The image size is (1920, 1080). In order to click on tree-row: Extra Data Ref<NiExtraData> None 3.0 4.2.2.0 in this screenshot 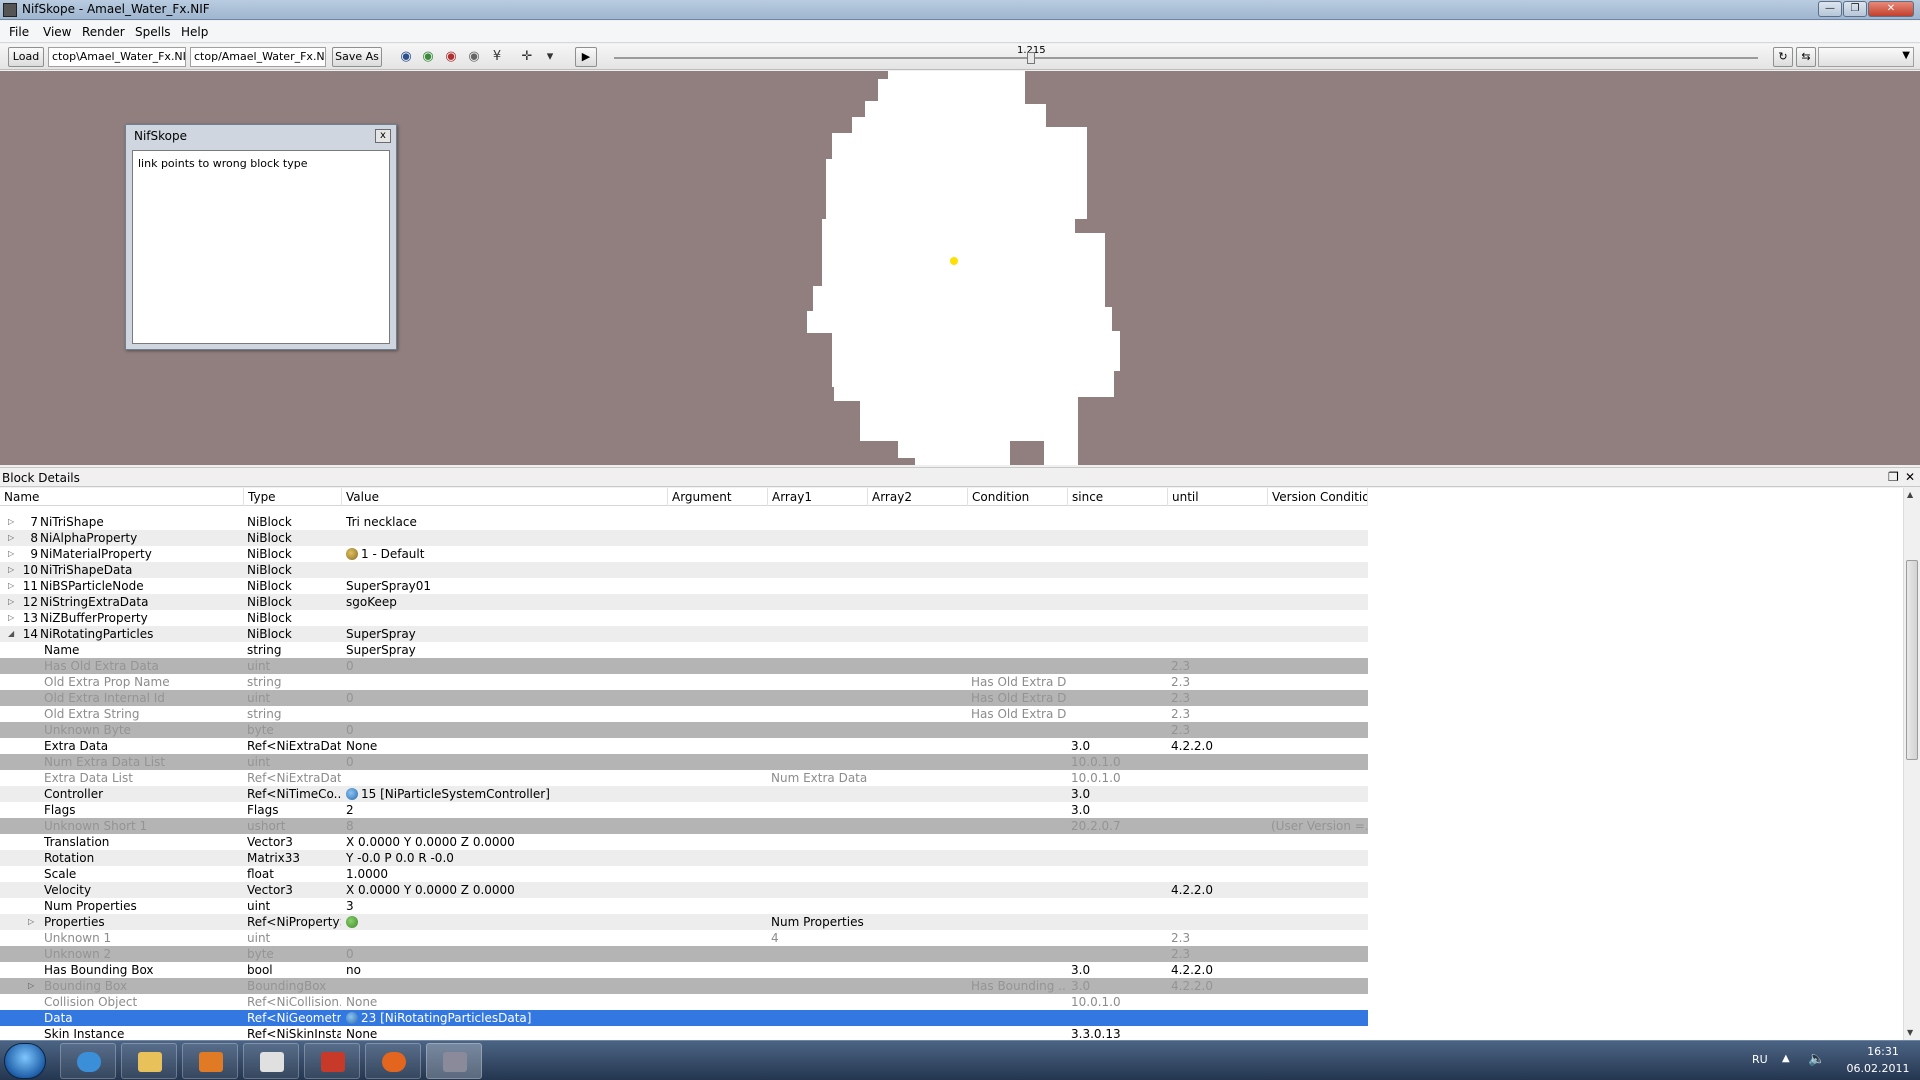, I will do `click(684, 746)`.